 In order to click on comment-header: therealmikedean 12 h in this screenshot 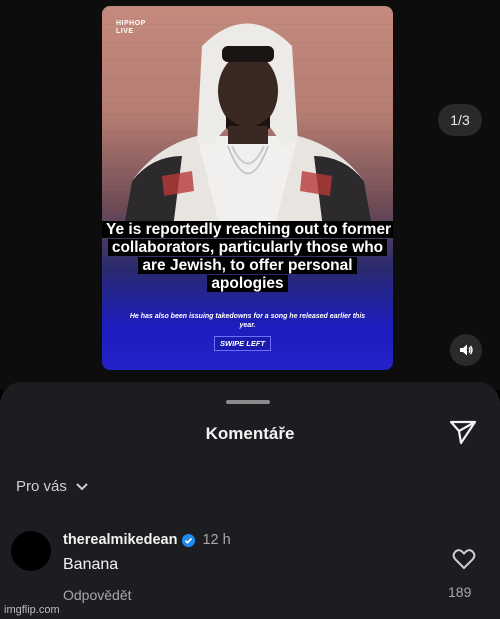, I will do `click(147, 540)`.